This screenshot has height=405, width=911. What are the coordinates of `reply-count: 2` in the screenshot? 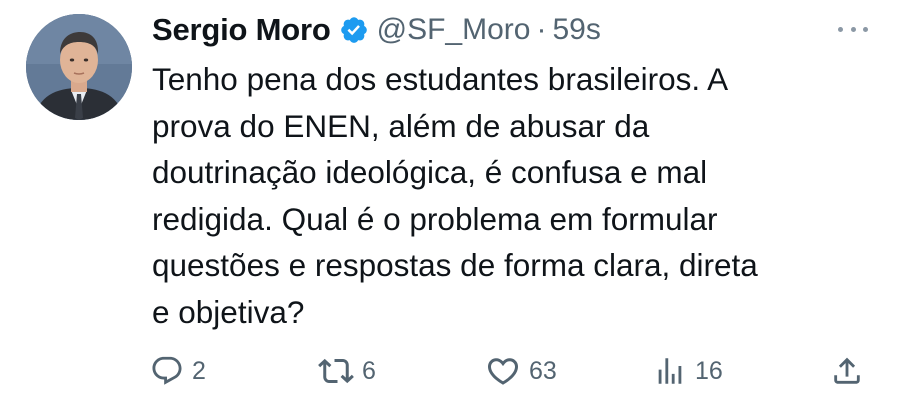 It's located at (199, 370).